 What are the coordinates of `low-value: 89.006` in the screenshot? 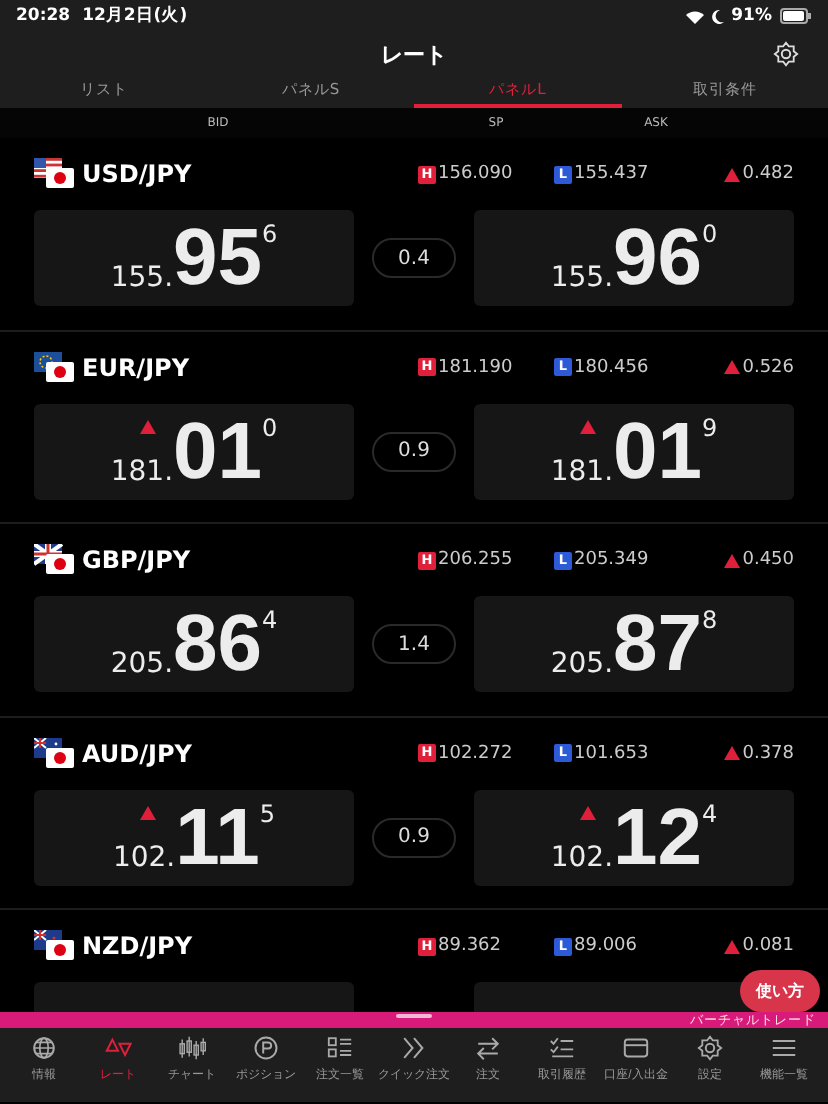 It's located at (605, 946).